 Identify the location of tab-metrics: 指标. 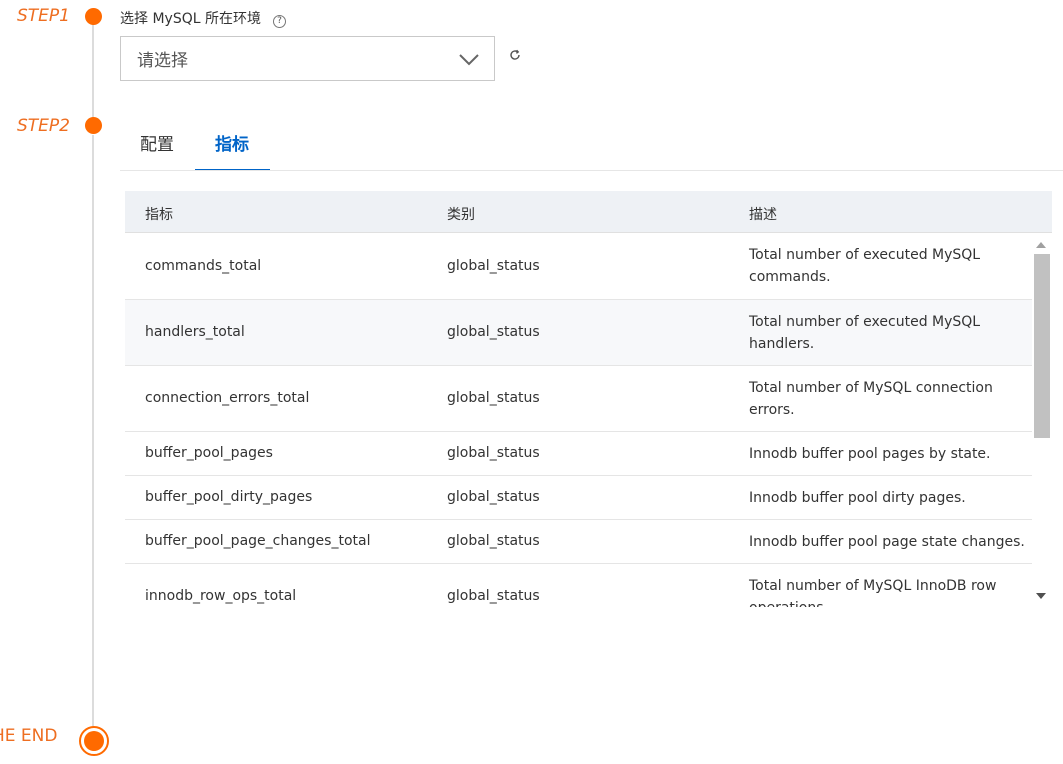
(232, 142).